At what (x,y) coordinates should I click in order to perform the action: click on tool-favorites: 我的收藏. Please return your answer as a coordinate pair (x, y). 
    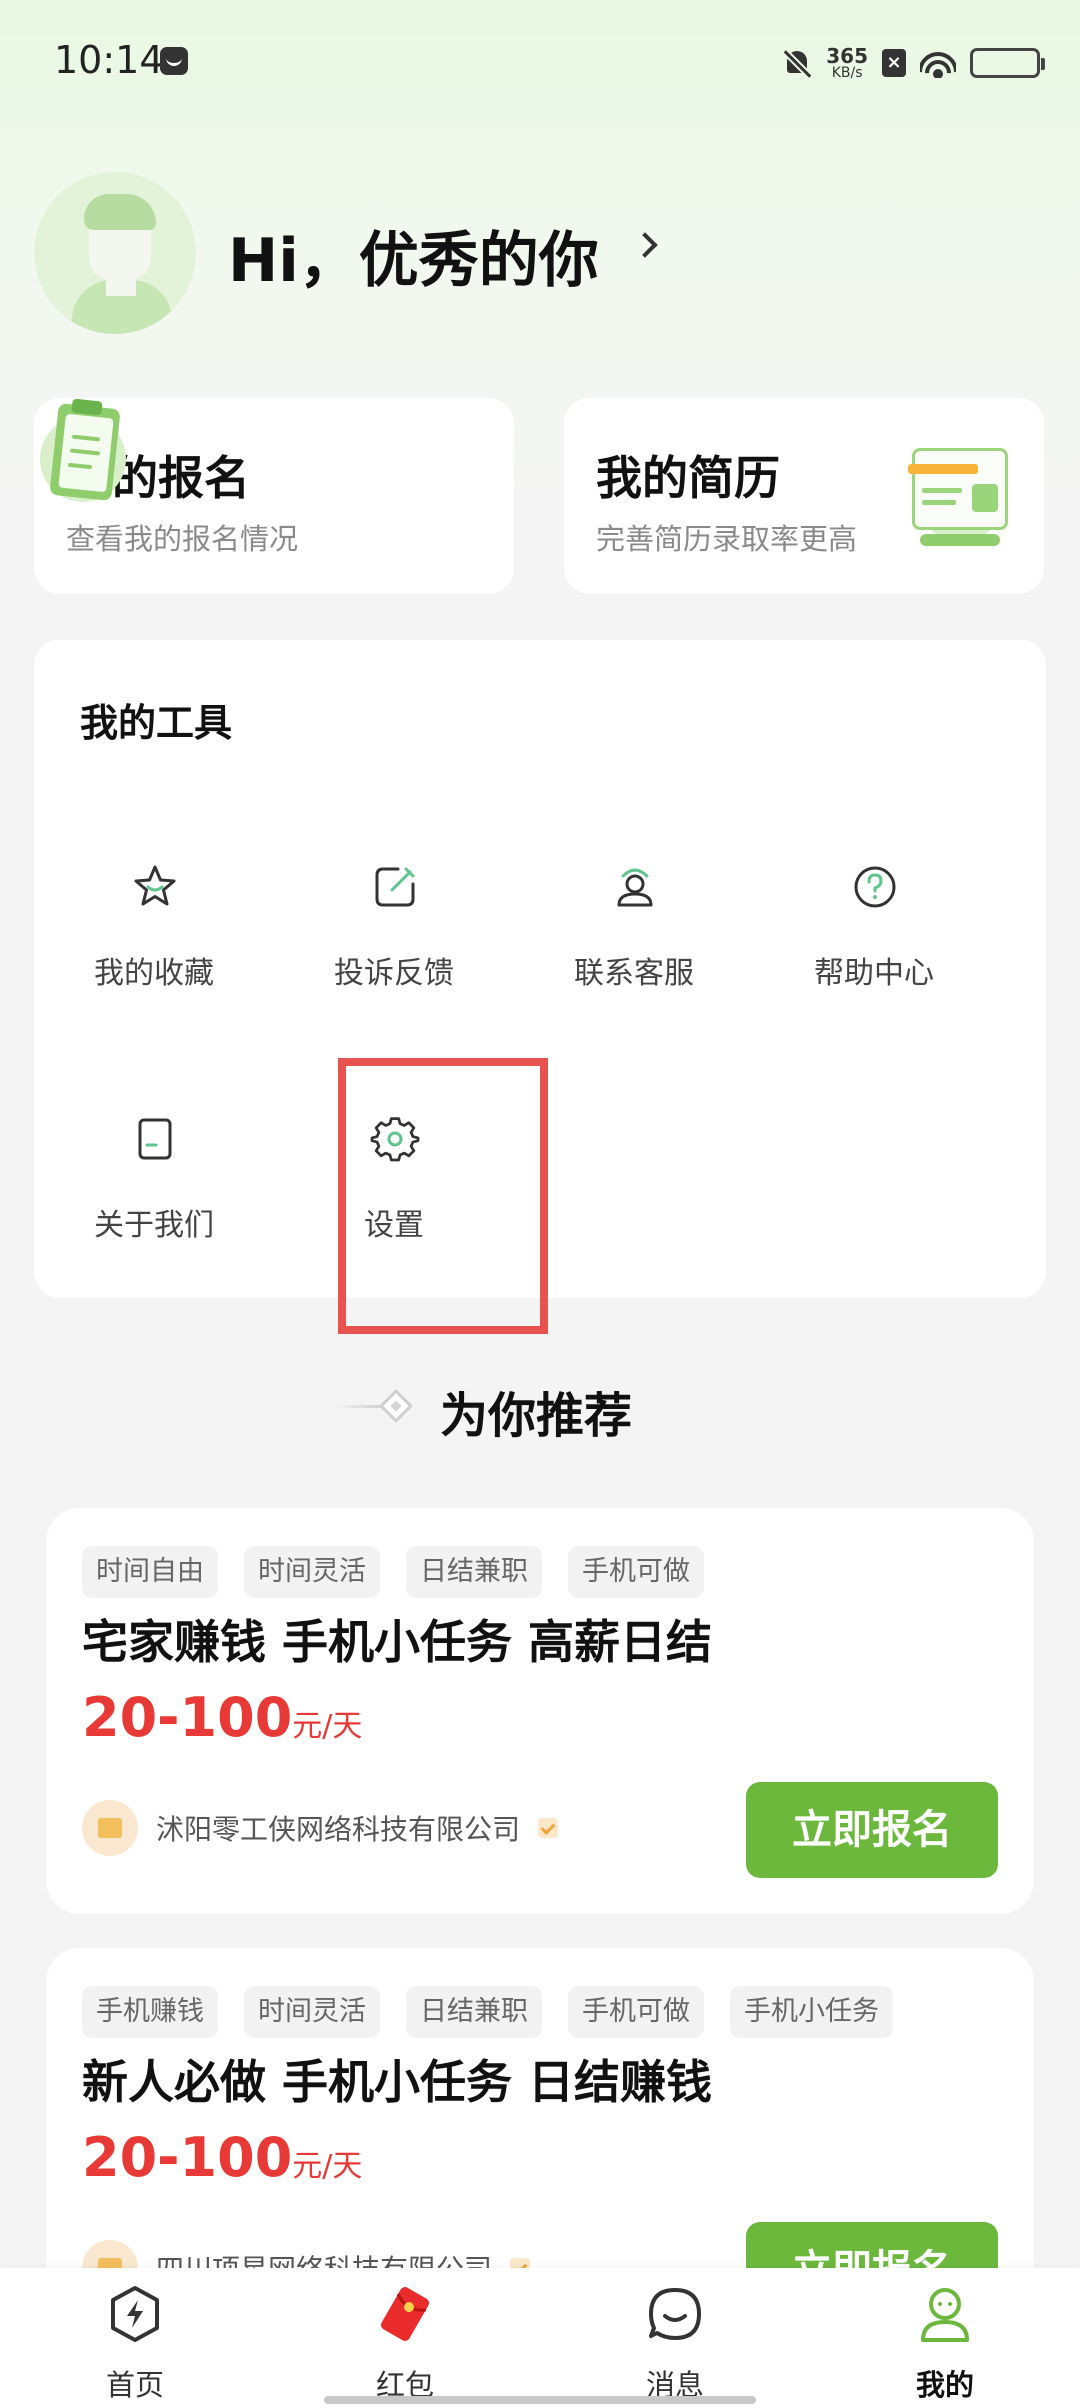
    Looking at the image, I should click on (154, 937).